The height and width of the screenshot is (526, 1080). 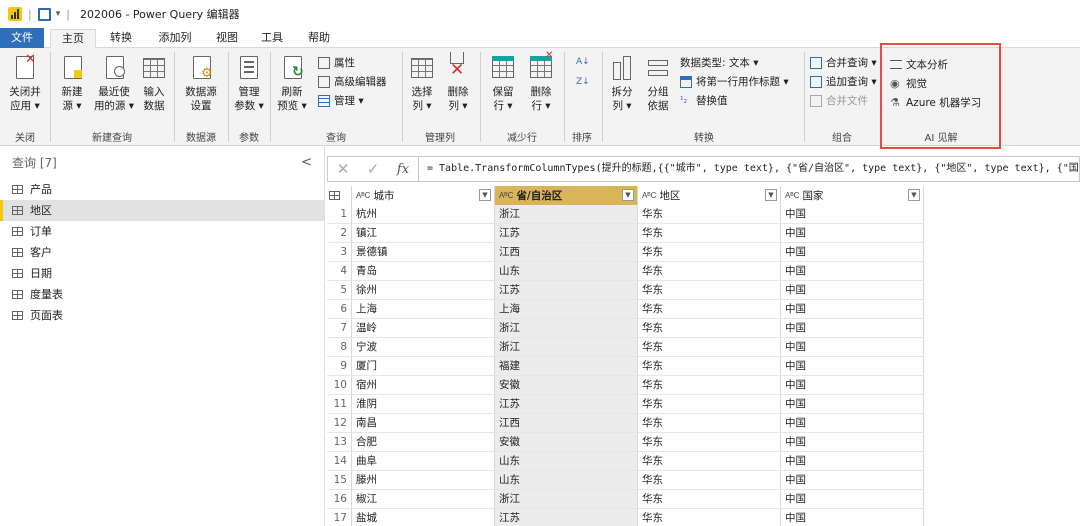 What do you see at coordinates (423, 385) in the screenshot?
I see `table-cell: 宿州` at bounding box center [423, 385].